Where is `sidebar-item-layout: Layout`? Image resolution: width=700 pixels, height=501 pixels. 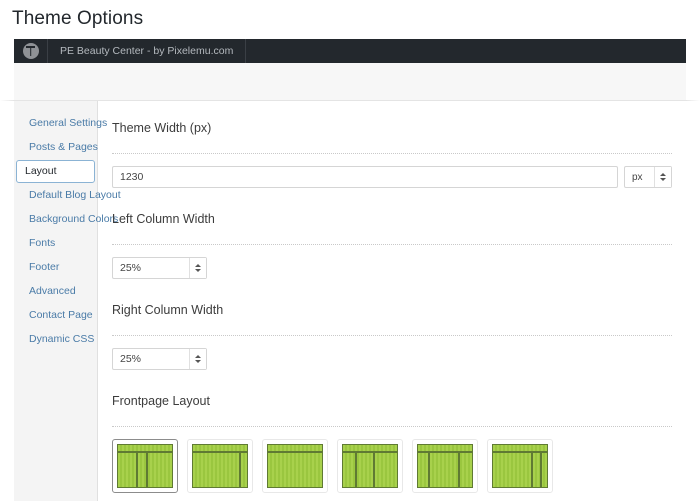 sidebar-item-layout: Layout is located at coordinates (55, 171).